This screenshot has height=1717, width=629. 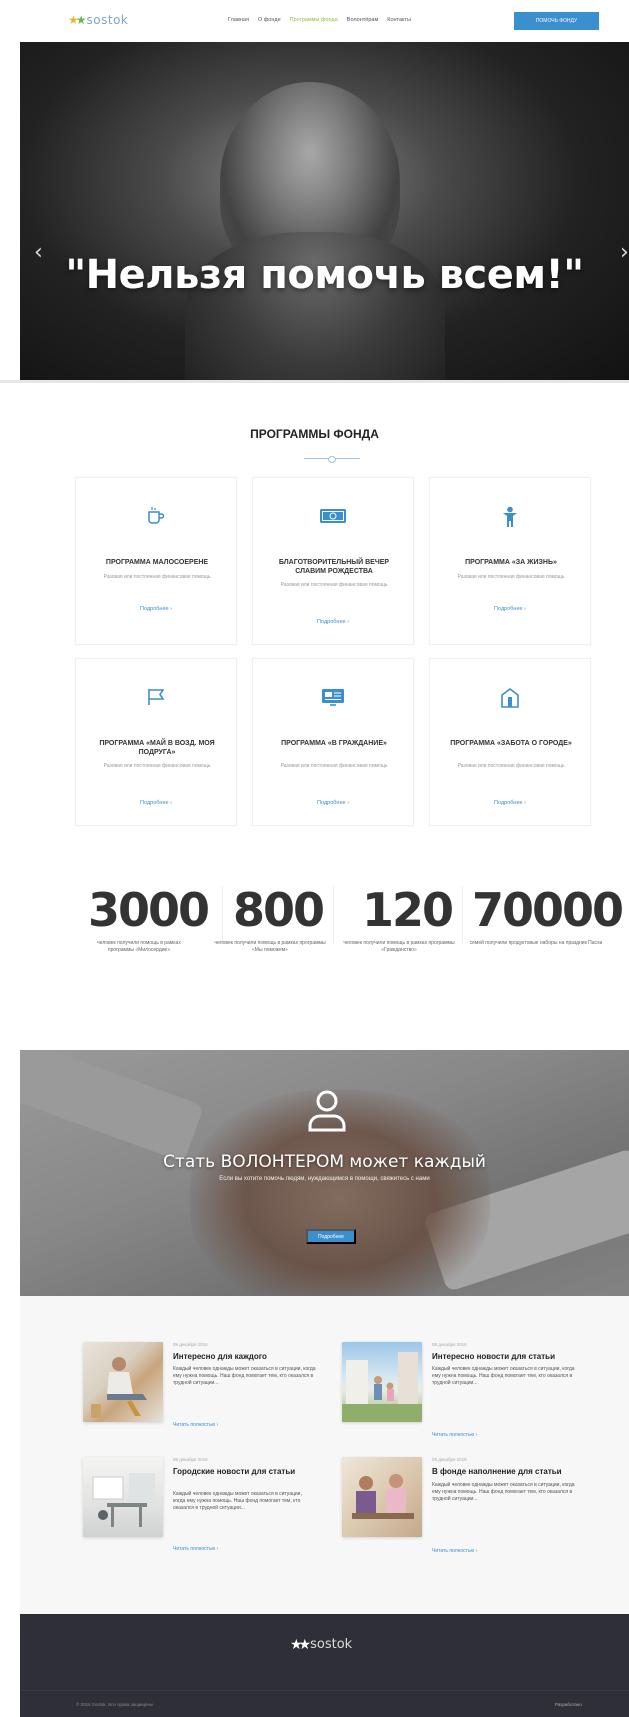 What do you see at coordinates (300, 1644) in the screenshot?
I see `footer-logo-stars-icon: ★★` at bounding box center [300, 1644].